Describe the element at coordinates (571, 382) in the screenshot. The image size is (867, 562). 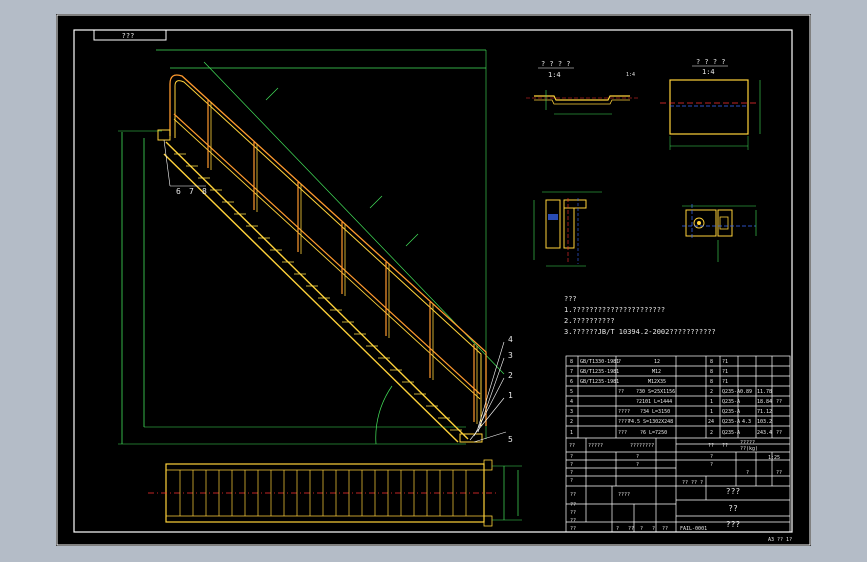
I see `svg-text: 6` at that location.